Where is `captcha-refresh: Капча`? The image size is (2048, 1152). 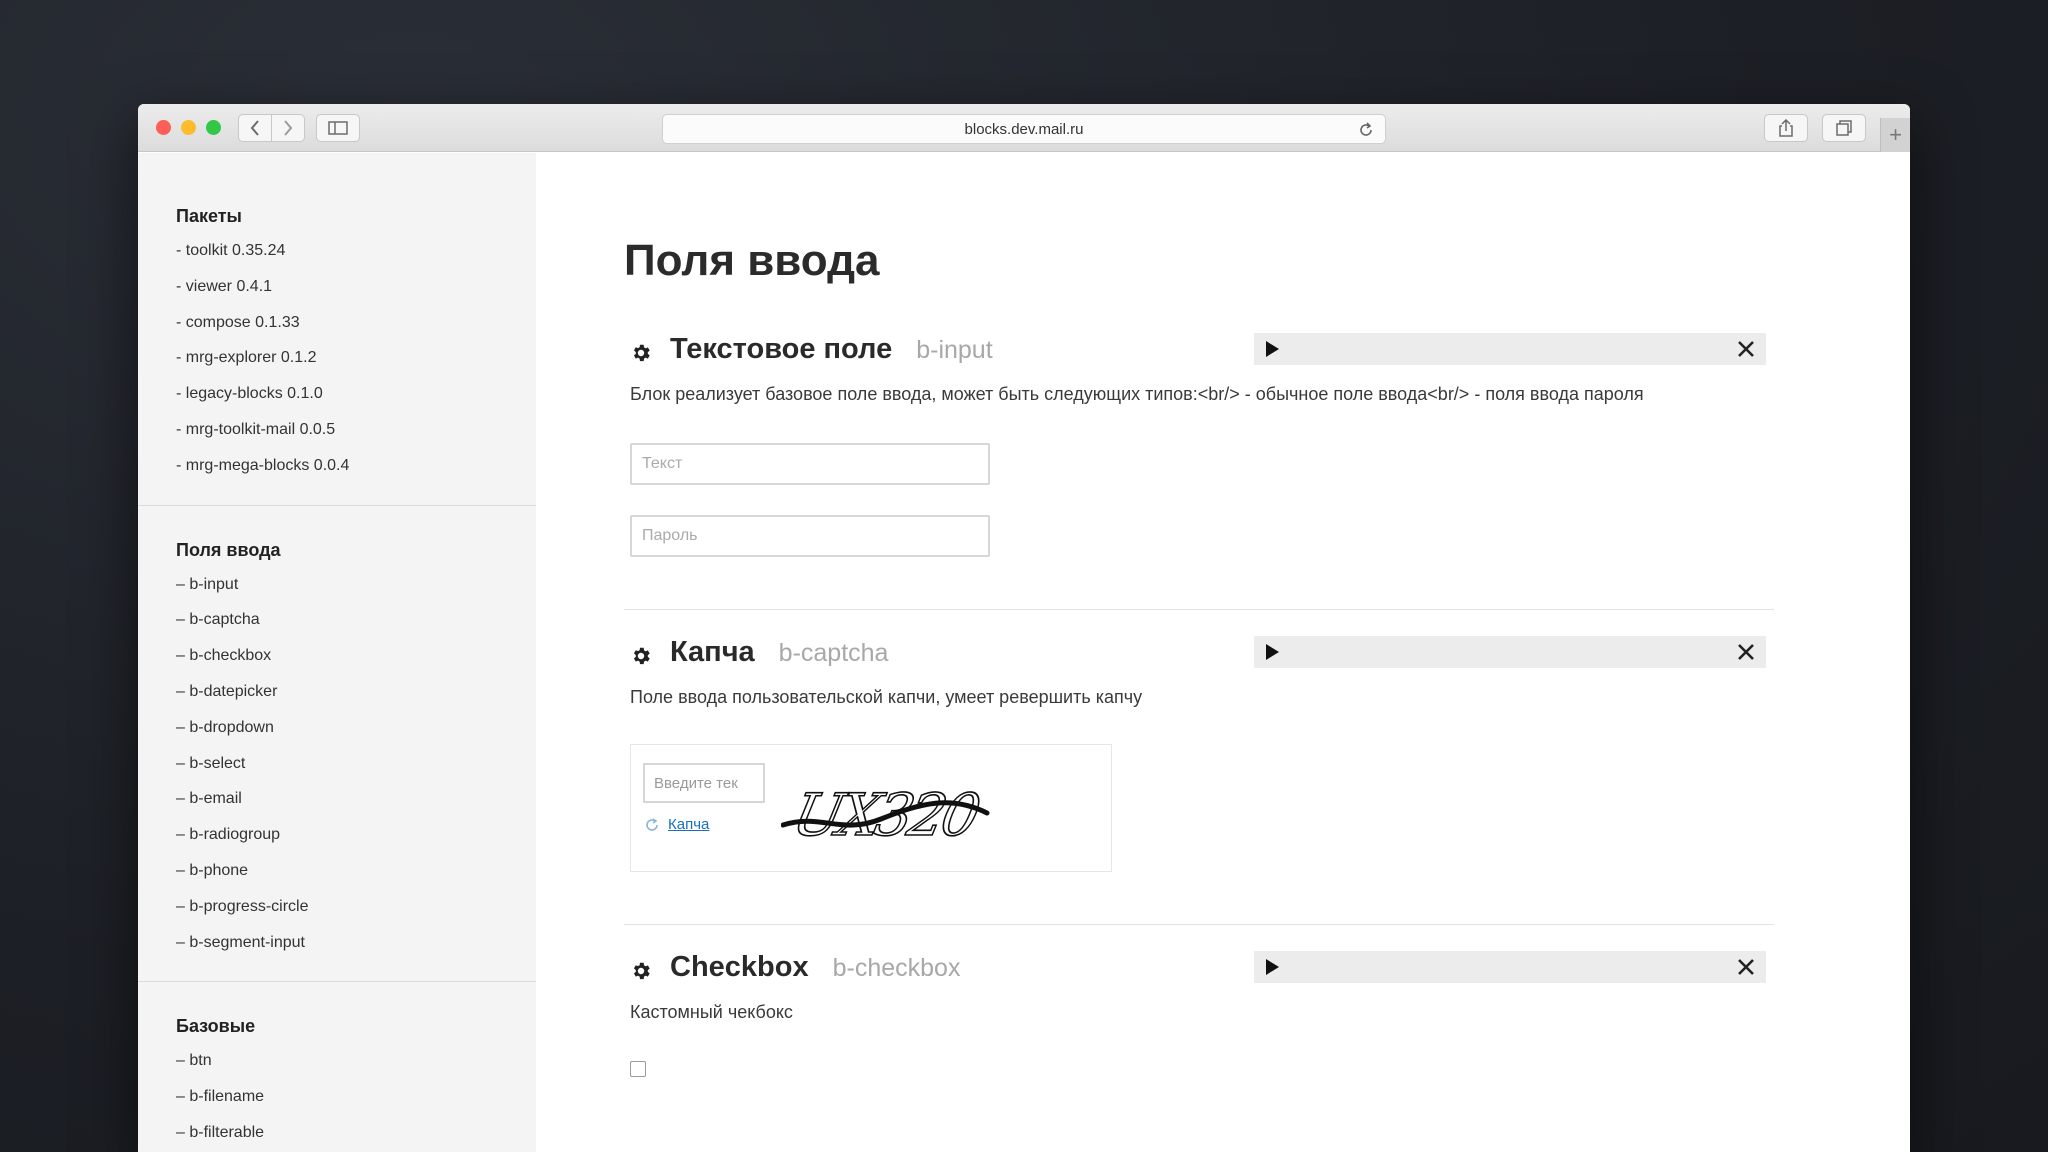
captcha-refresh: Капча is located at coordinates (676, 824).